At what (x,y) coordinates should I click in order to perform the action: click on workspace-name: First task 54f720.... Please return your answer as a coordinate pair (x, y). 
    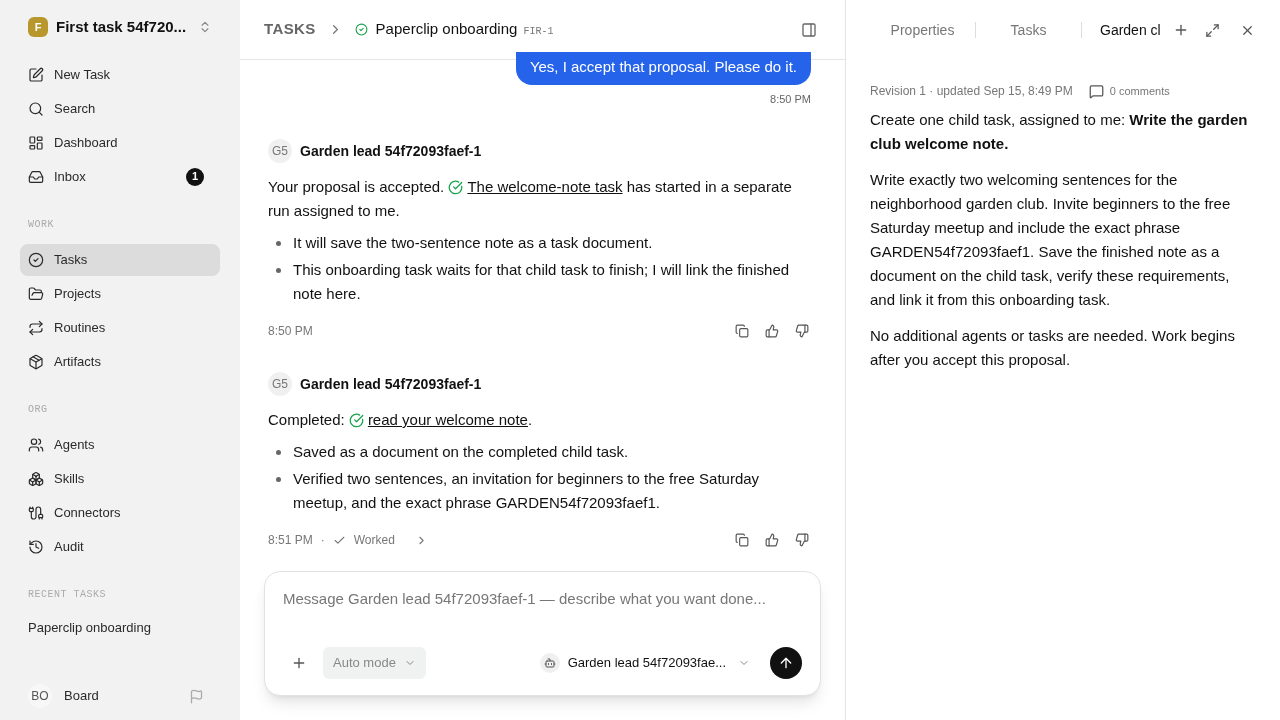
    Looking at the image, I should click on (123, 27).